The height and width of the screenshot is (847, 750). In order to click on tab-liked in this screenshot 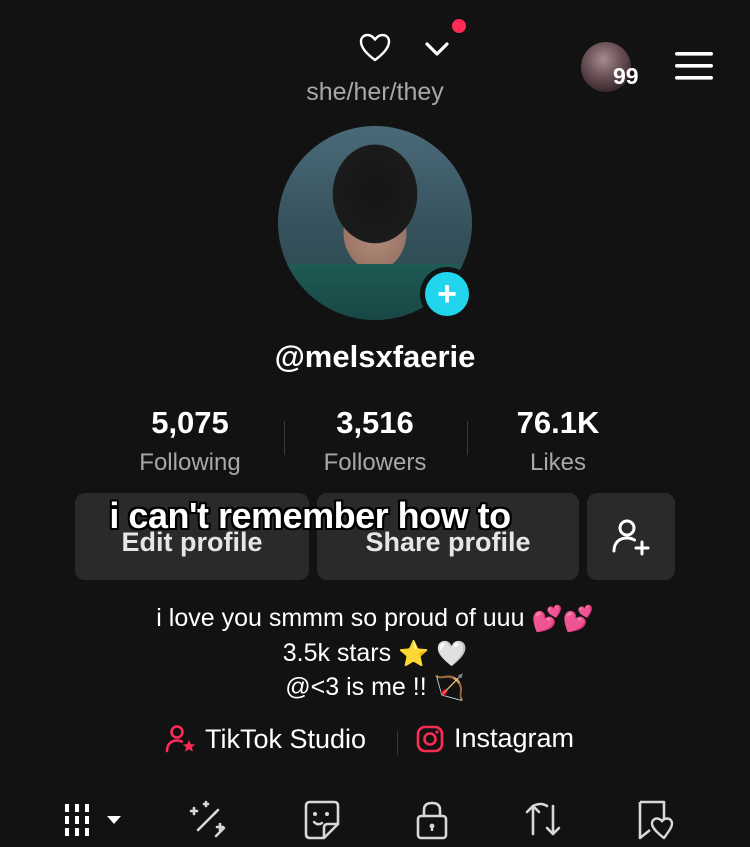, I will do `click(657, 822)`.